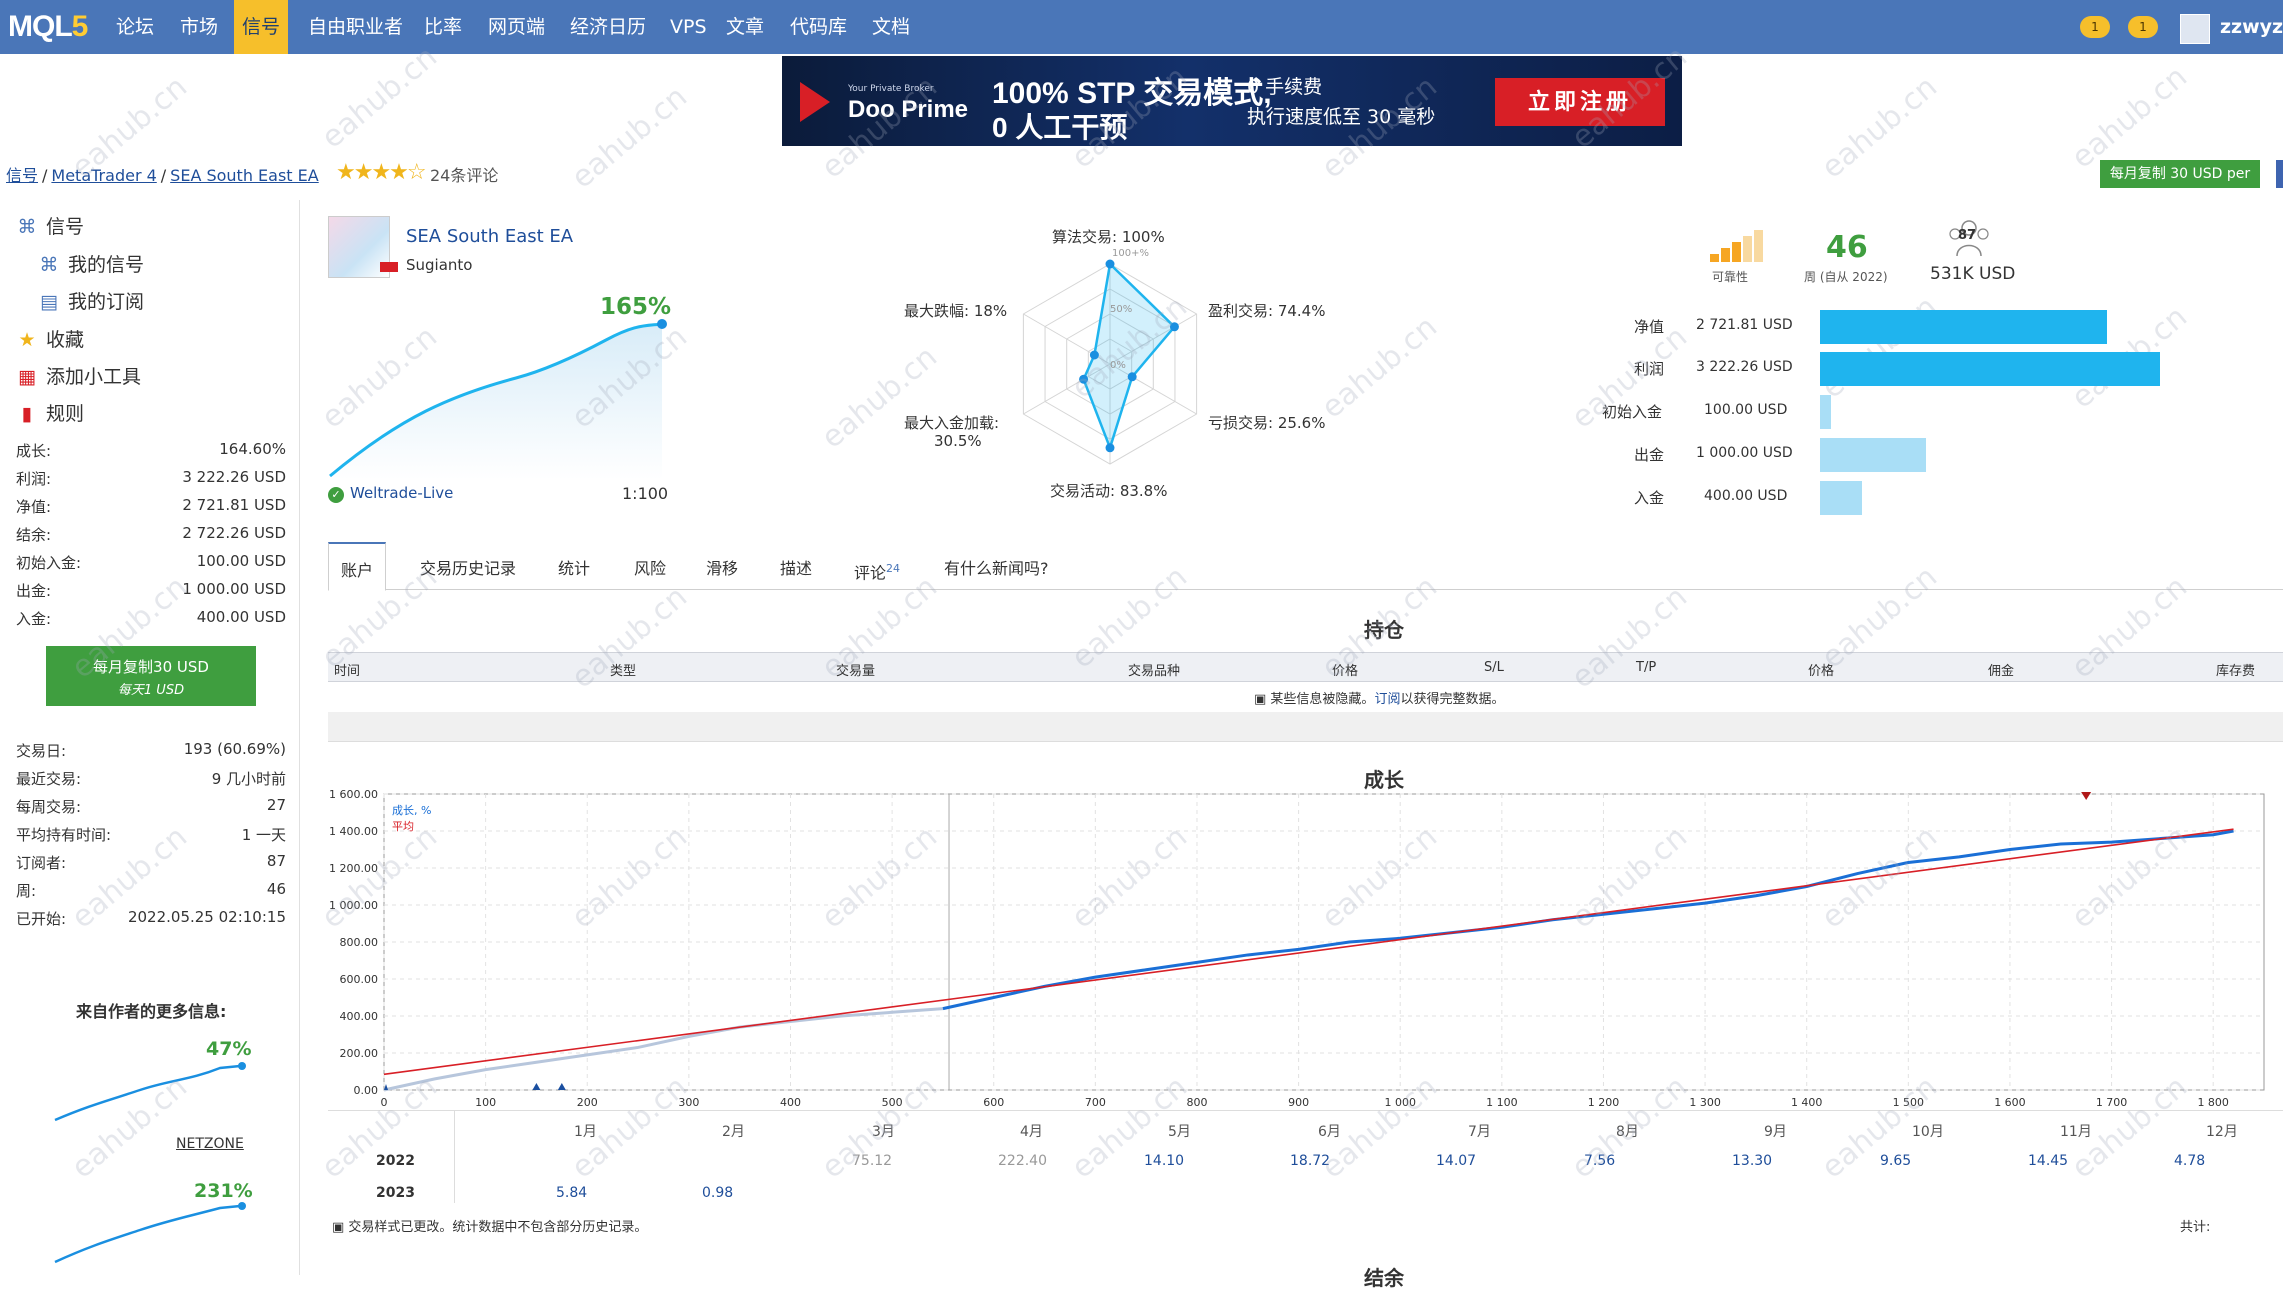 This screenshot has height=1291, width=2283. Describe the element at coordinates (2279, 174) in the screenshot. I see `copy-button-edge` at that location.